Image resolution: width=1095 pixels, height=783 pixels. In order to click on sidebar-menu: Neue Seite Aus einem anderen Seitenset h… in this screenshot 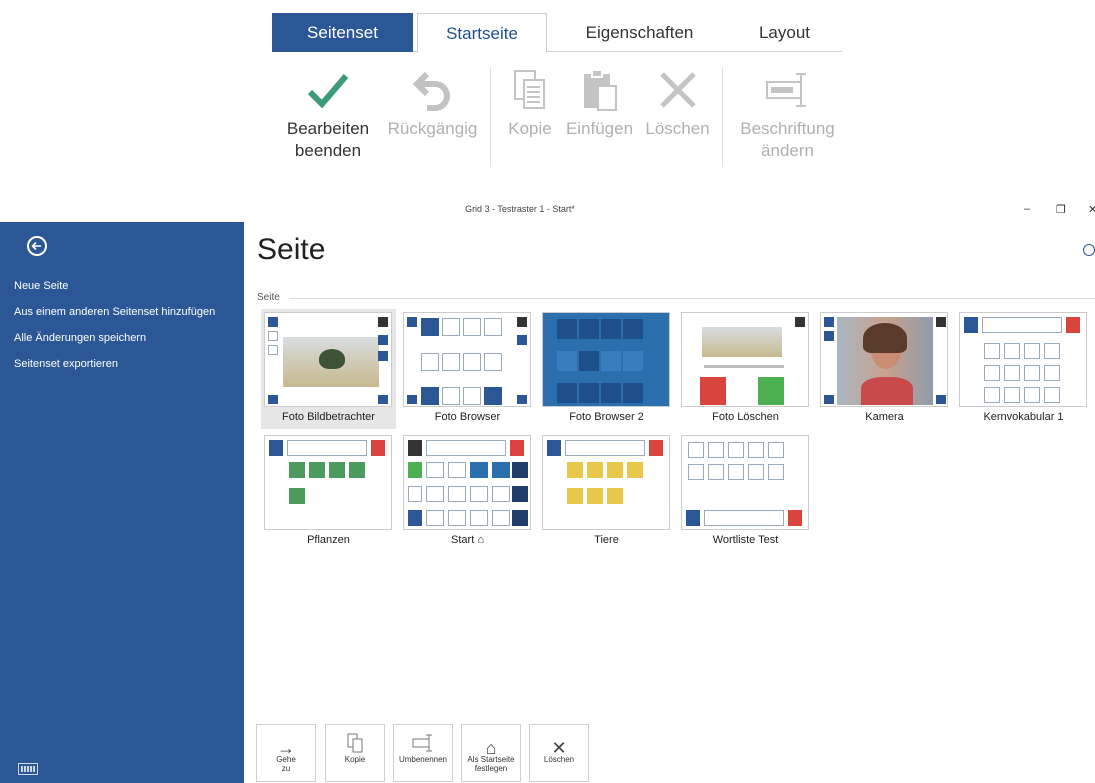, I will do `click(114, 331)`.